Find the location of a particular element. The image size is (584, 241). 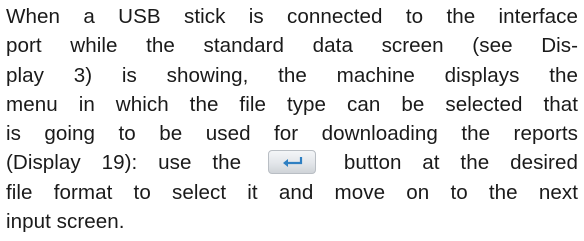

paragraph-line: input screen. is located at coordinates (65, 222).